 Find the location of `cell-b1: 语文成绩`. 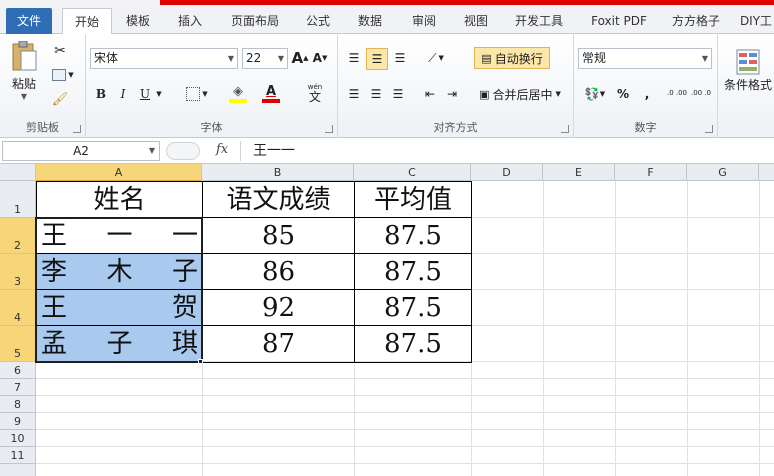

cell-b1: 语文成绩 is located at coordinates (278, 199).